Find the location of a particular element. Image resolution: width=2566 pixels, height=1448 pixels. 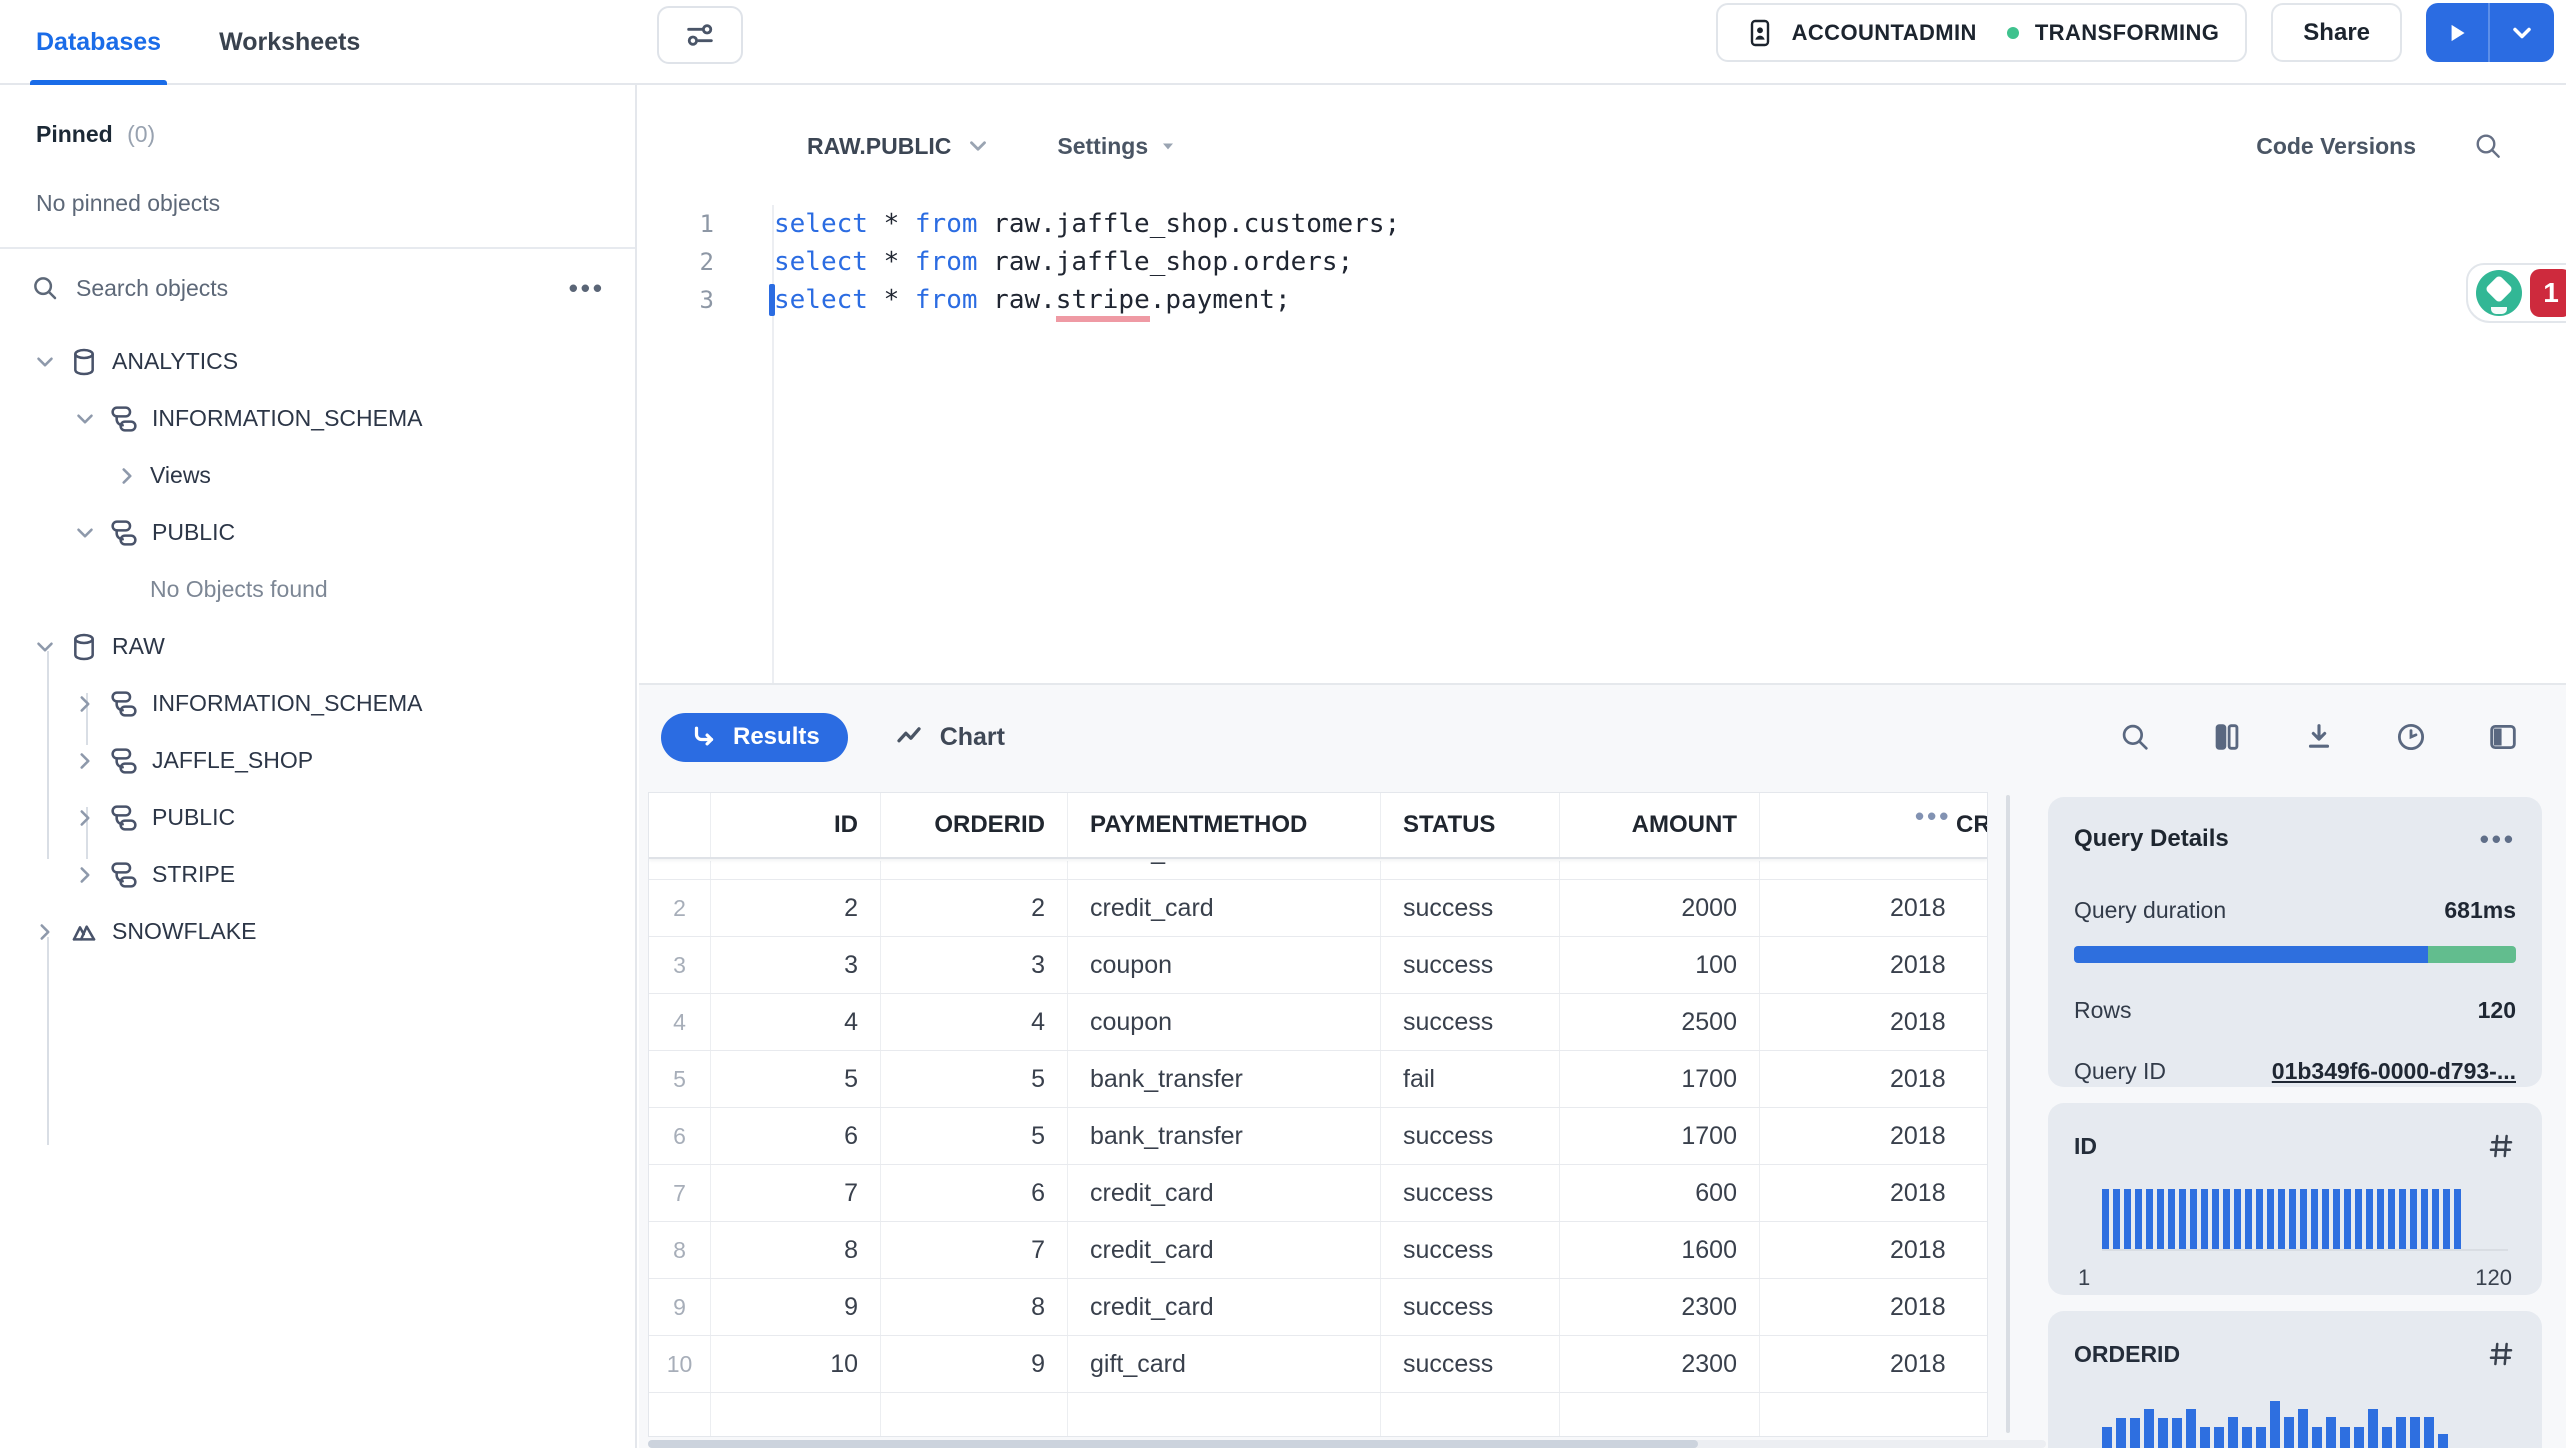

run-button-group is located at coordinates (2490, 32).